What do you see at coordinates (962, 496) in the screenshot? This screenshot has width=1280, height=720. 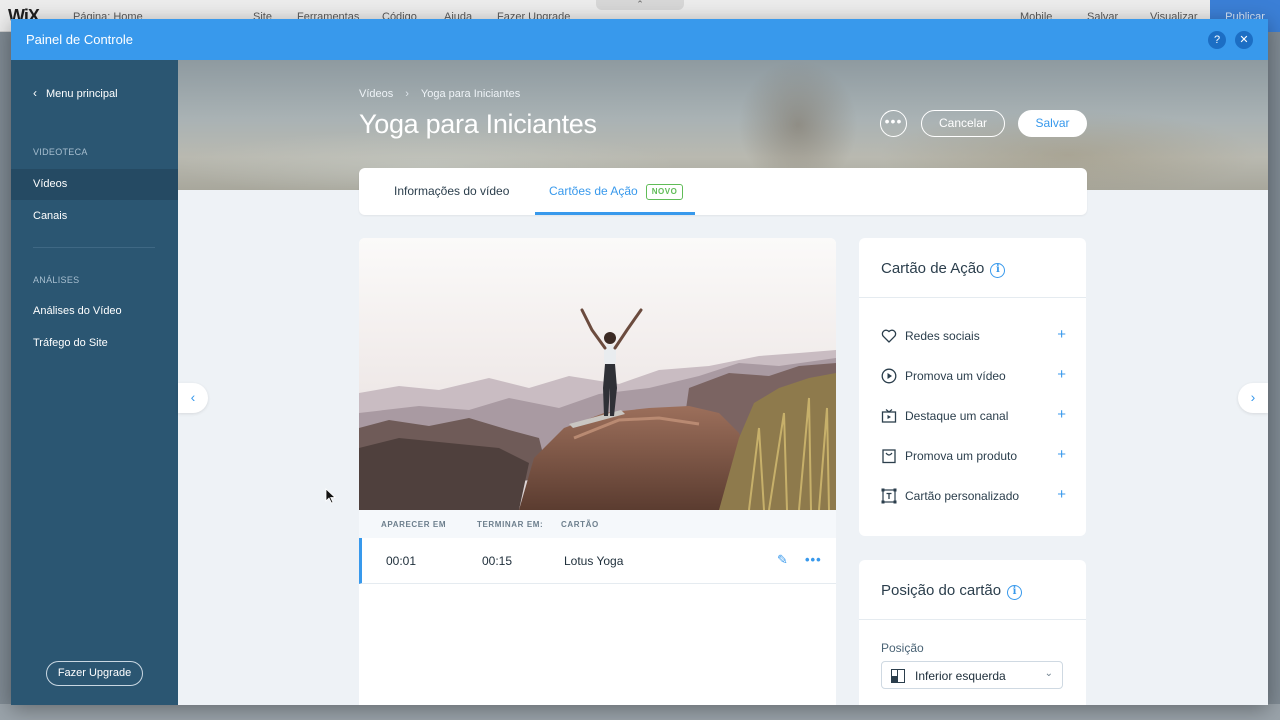 I see `action-item-label: Cartão personalizado` at bounding box center [962, 496].